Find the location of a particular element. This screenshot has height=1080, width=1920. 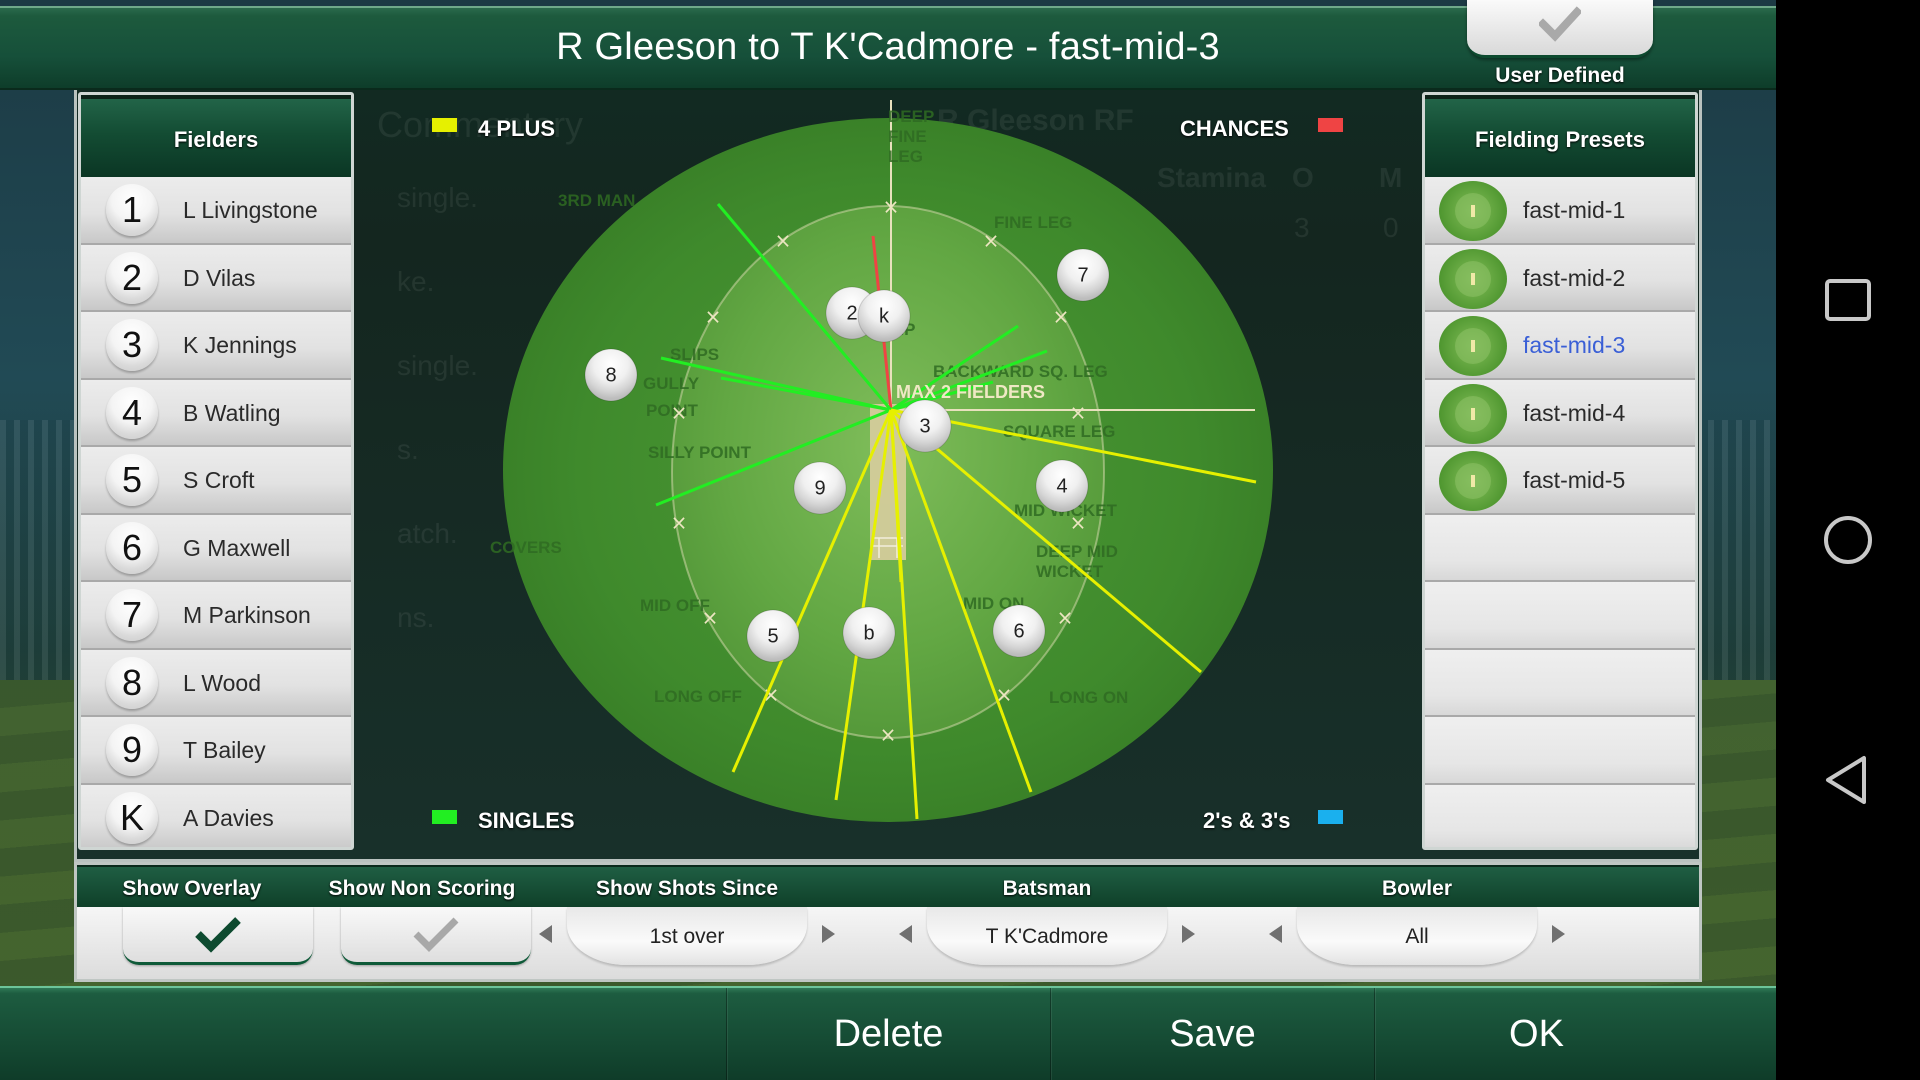

preset-name: fast-mid-1 is located at coordinates (1574, 210).